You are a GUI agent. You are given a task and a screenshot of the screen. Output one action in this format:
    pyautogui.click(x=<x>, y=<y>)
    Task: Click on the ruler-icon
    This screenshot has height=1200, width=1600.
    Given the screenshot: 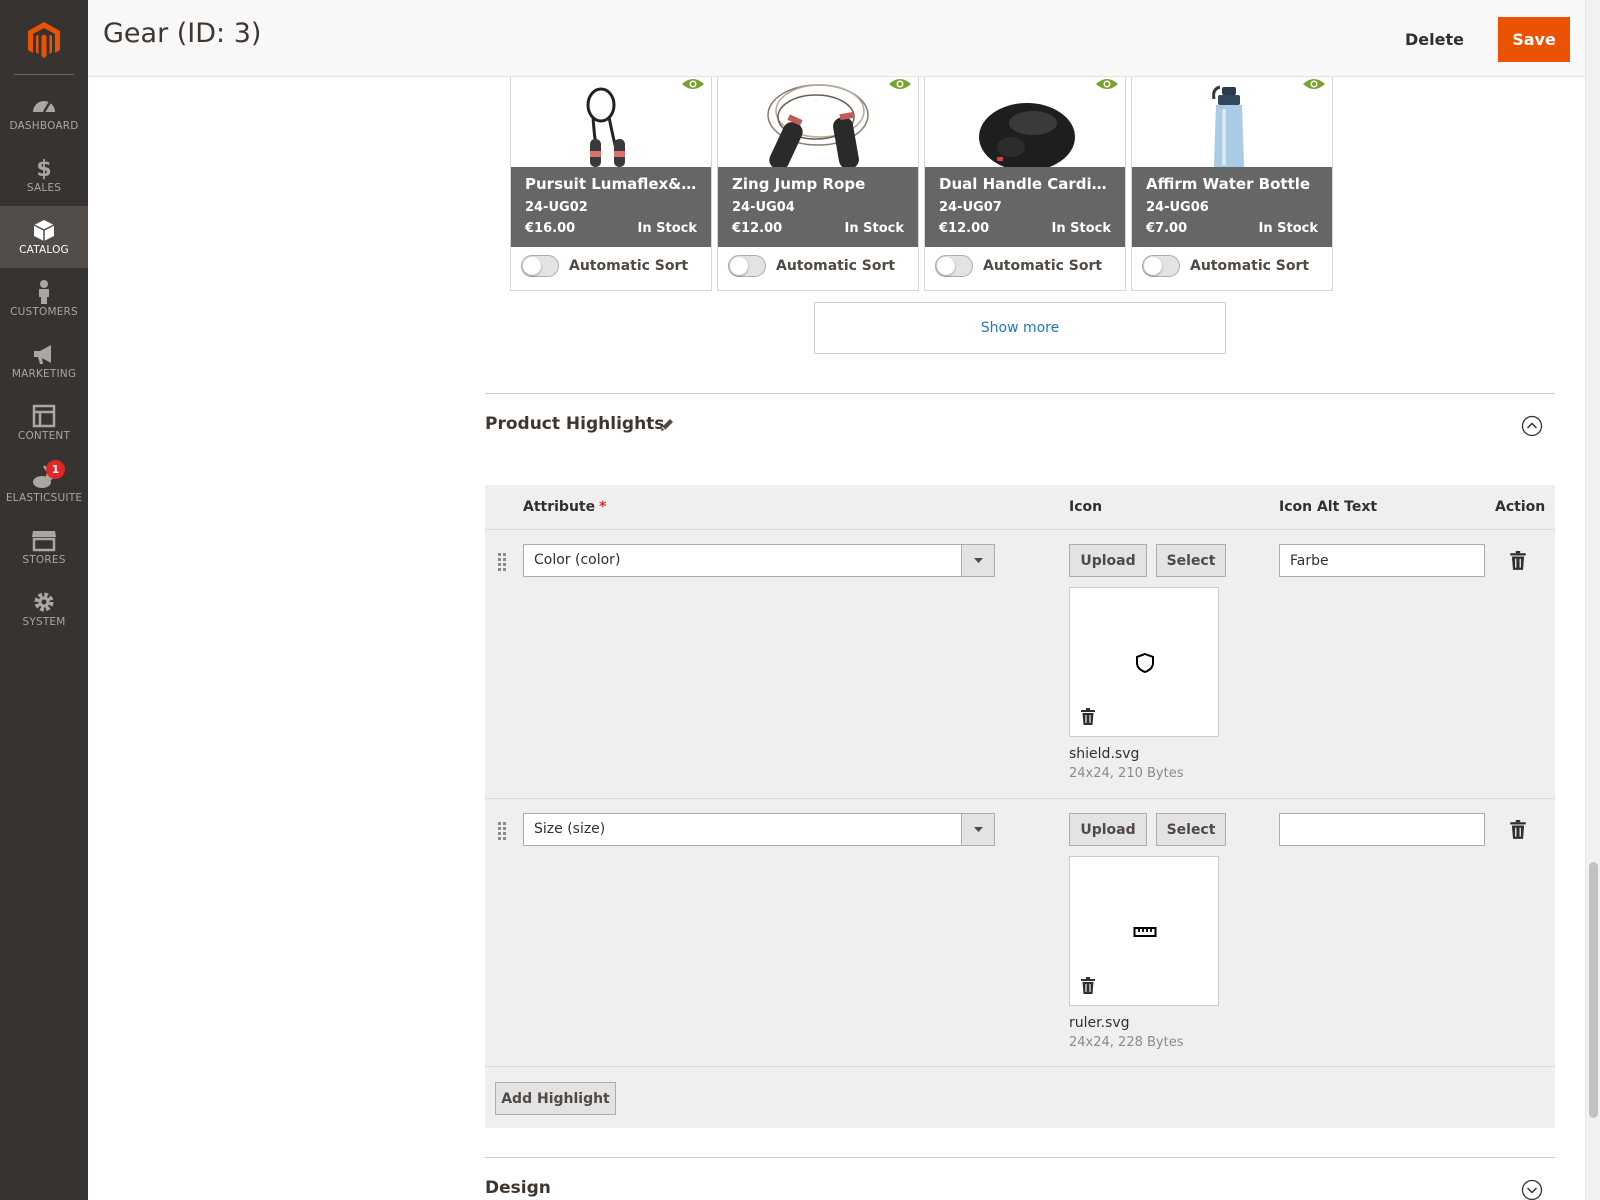 What is the action you would take?
    pyautogui.click(x=1145, y=932)
    